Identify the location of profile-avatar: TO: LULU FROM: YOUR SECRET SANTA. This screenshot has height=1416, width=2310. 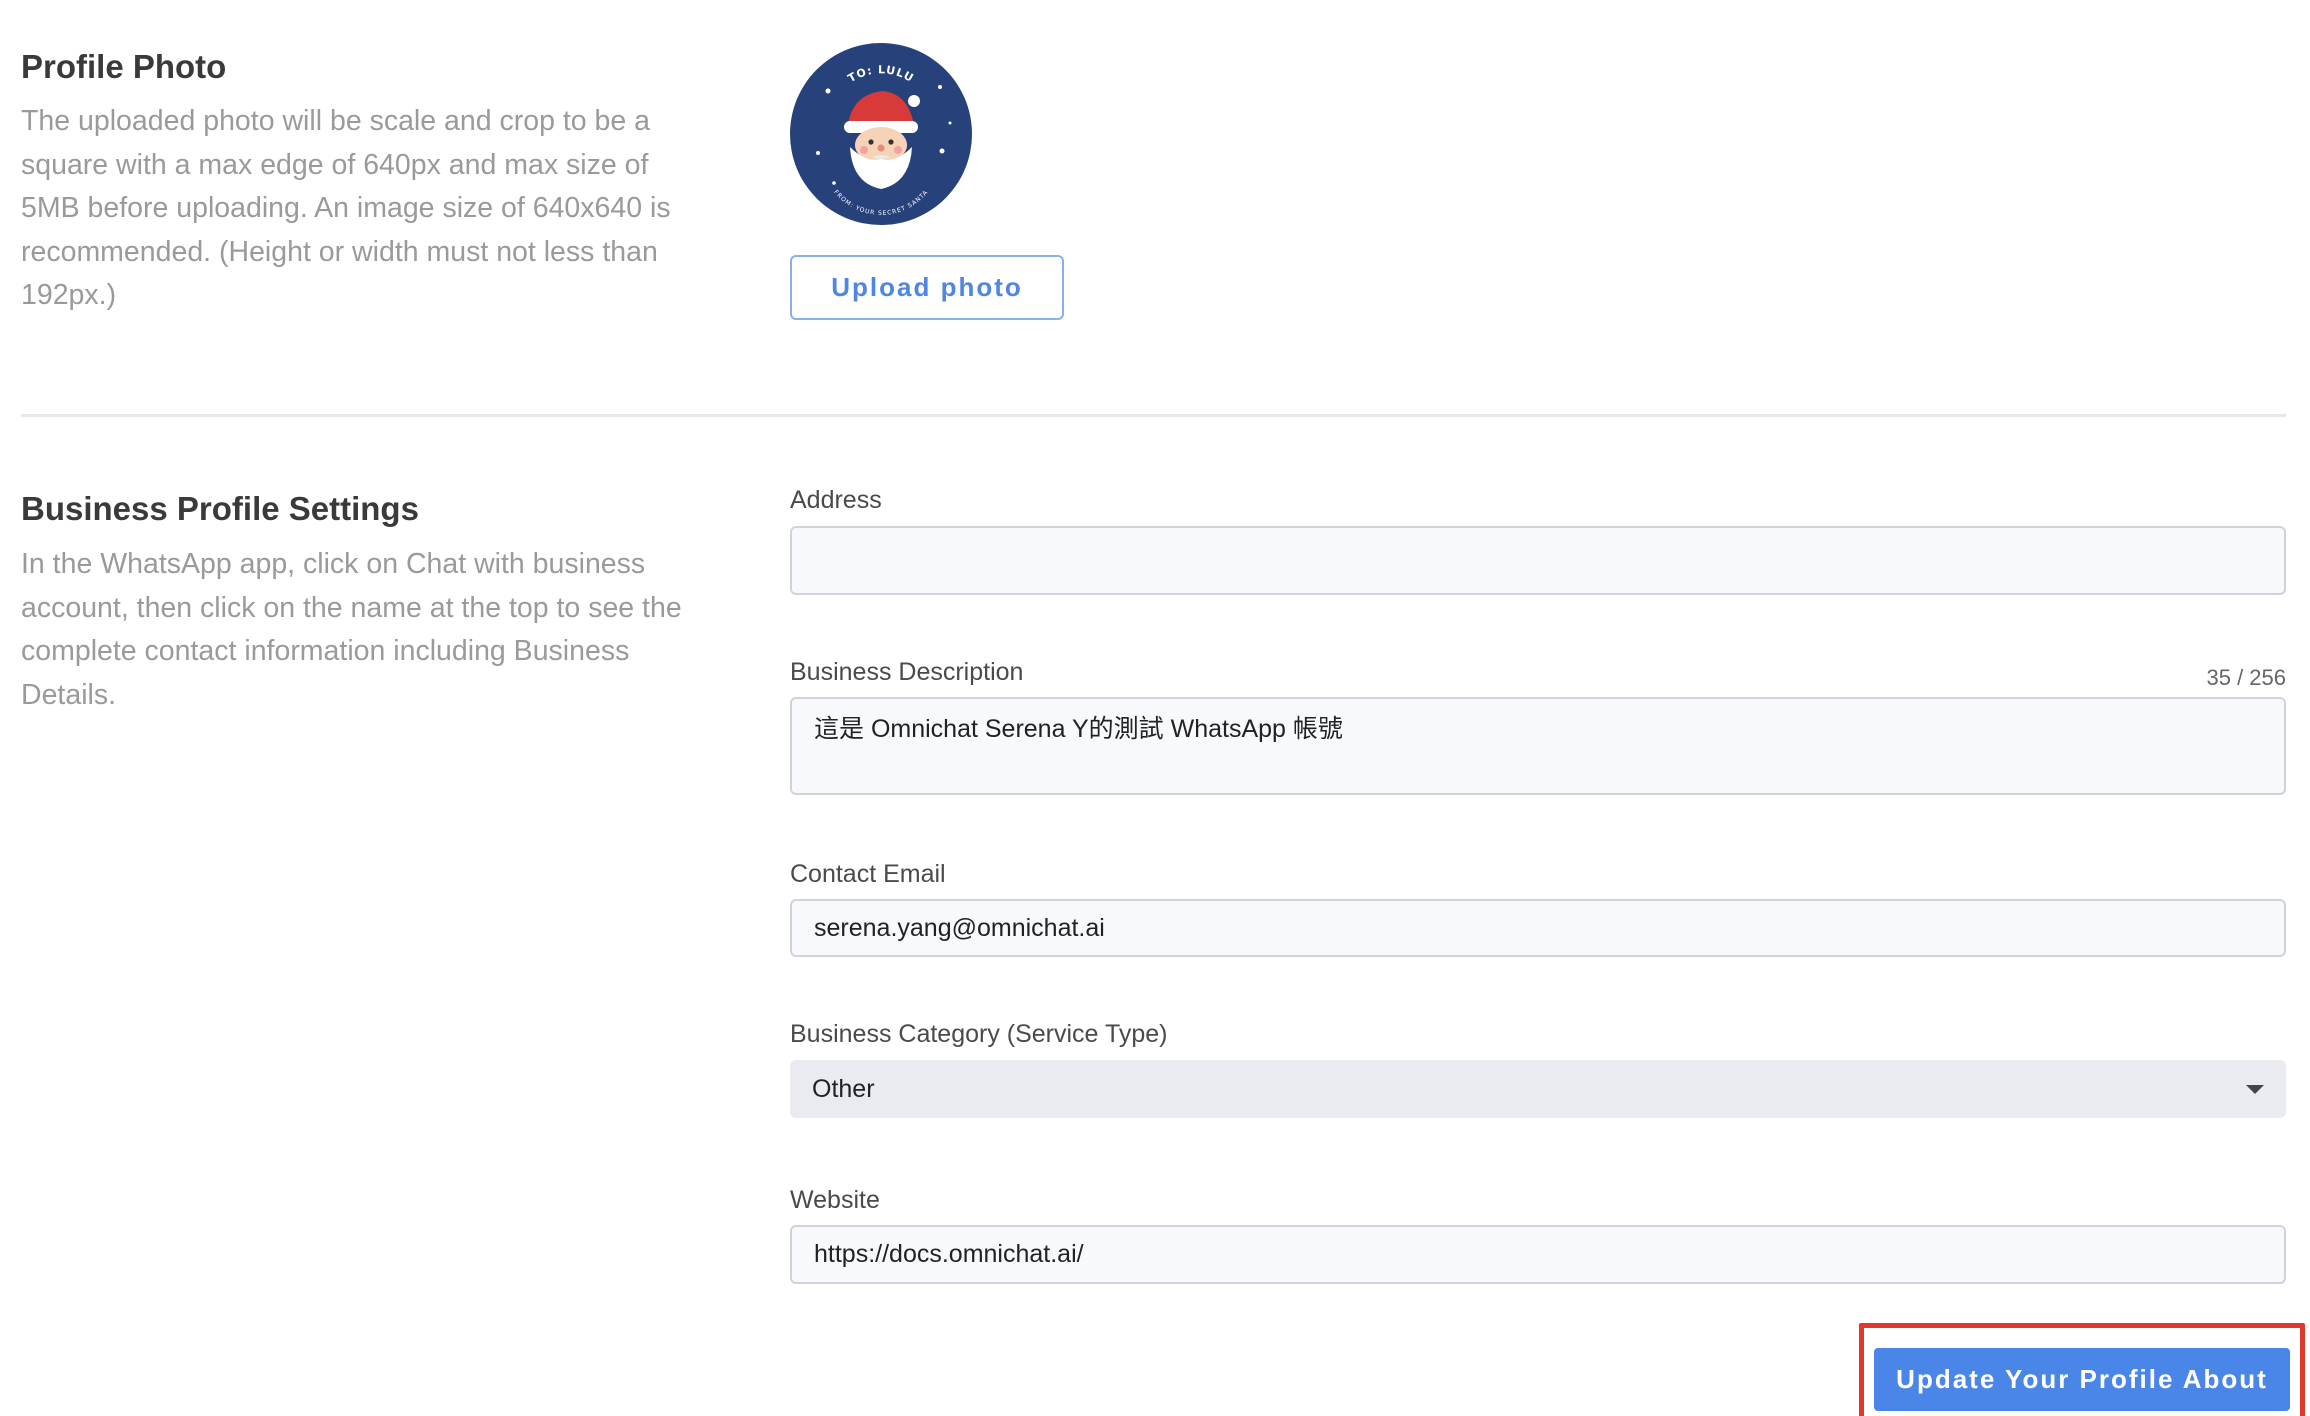
(881, 134).